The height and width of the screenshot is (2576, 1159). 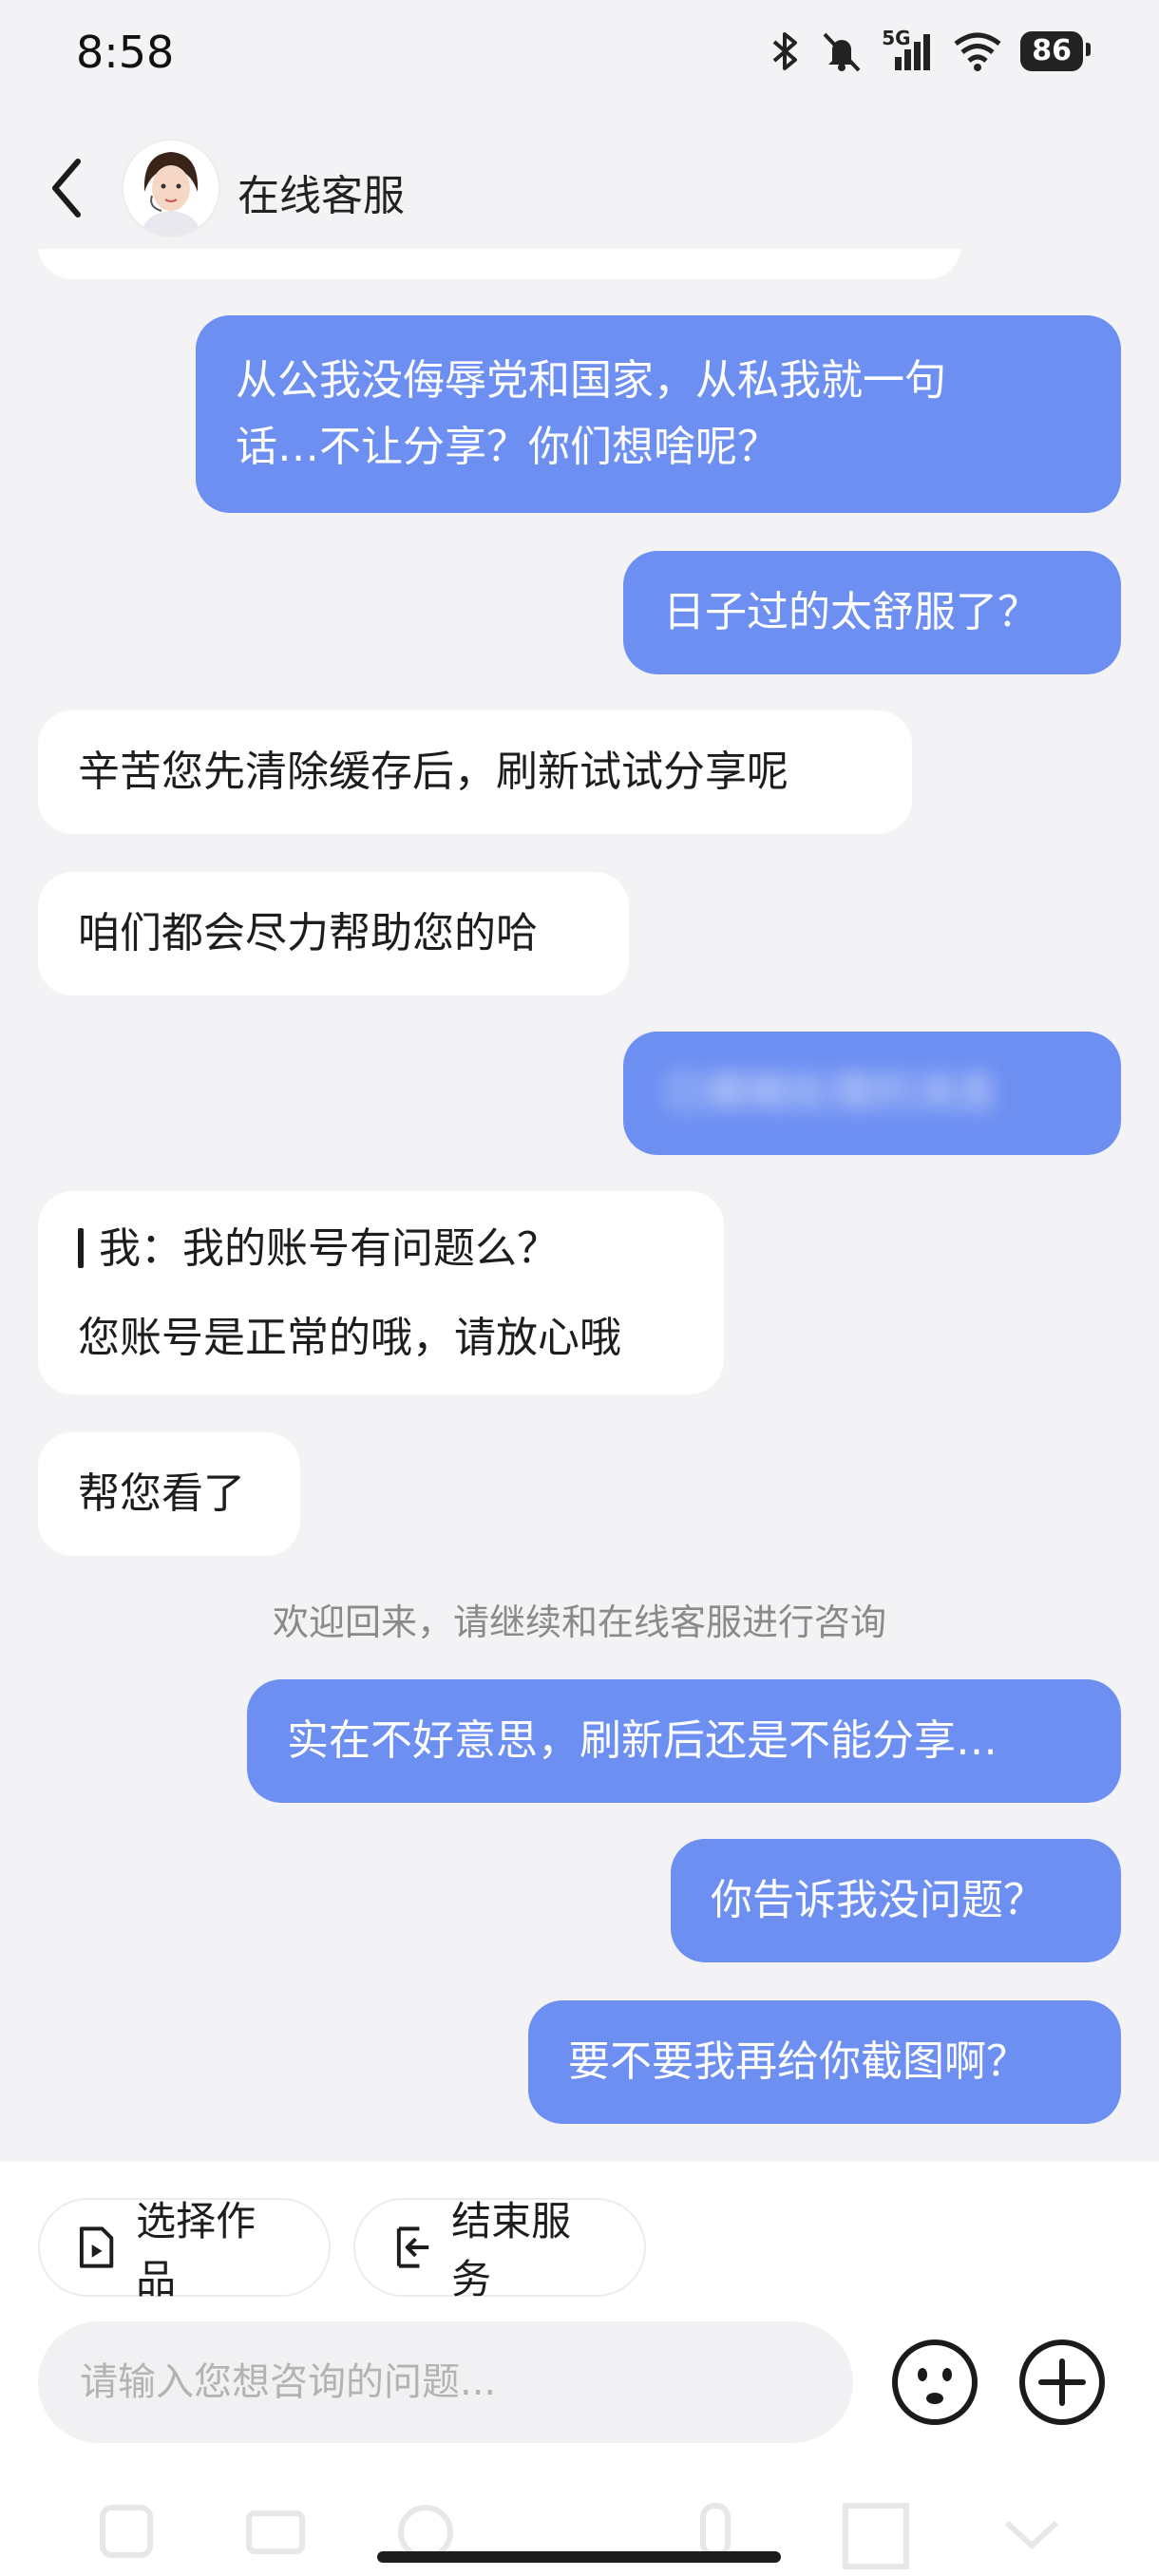 I want to click on quote-bar, so click(x=81, y=1248).